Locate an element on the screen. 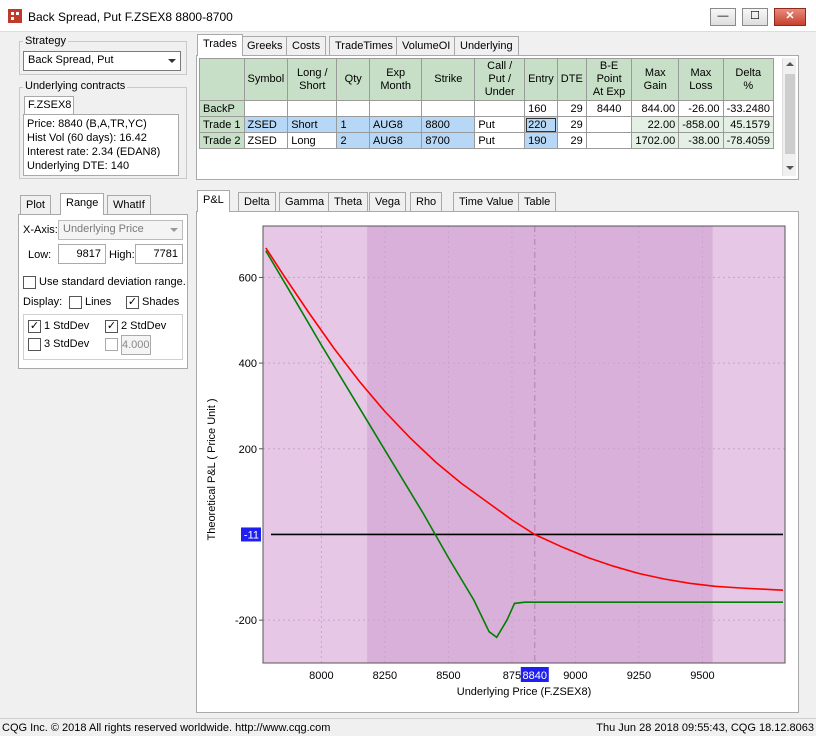 This screenshot has width=816, height=736. scroll-thumb is located at coordinates (790, 114).